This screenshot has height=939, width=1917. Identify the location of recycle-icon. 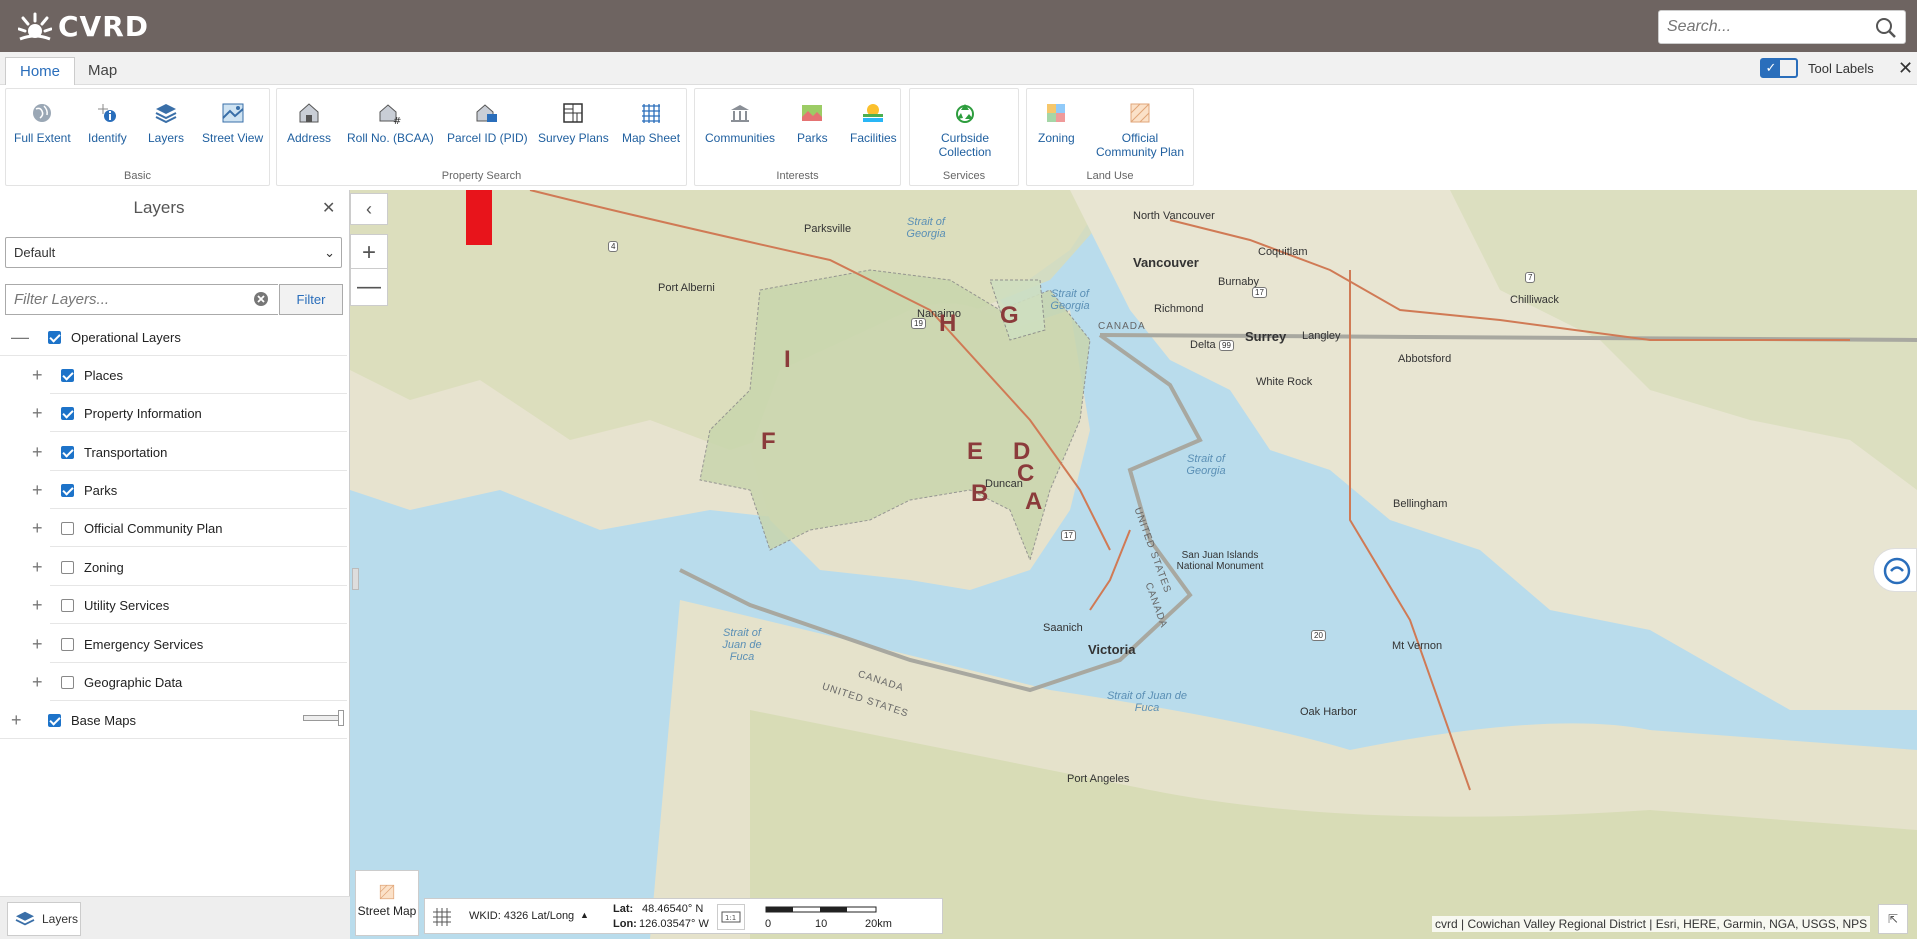
(965, 113).